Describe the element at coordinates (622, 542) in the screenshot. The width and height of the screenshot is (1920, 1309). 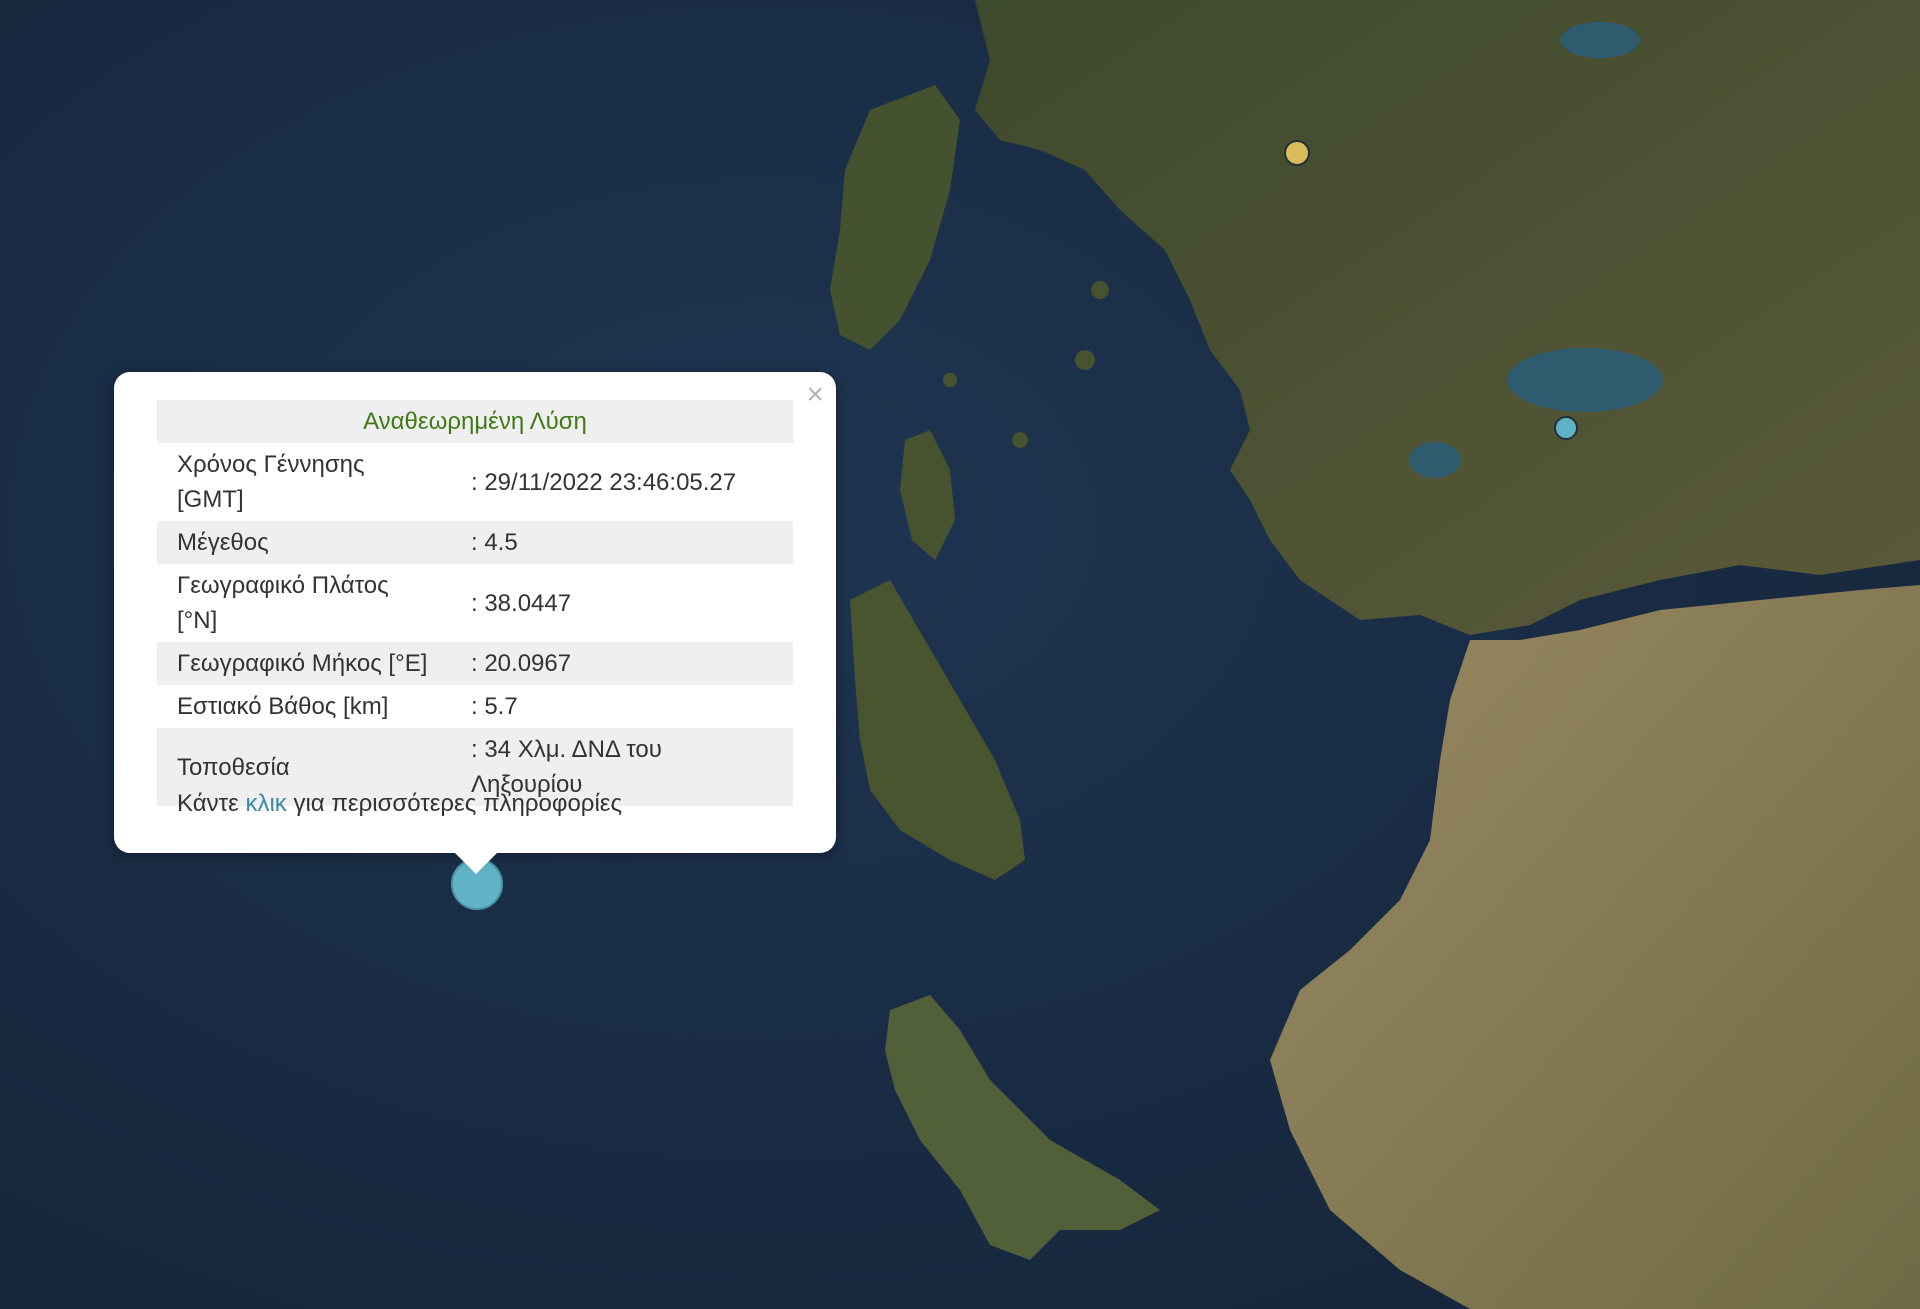
I see `magnitude-value: : 4.5` at that location.